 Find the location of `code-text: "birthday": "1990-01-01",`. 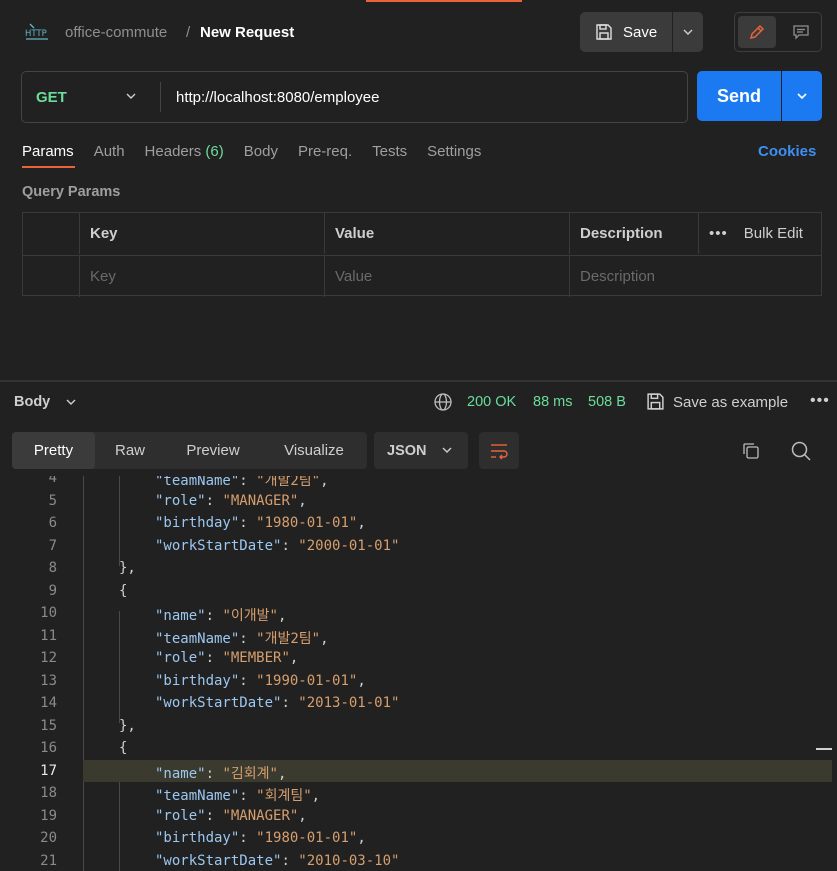

code-text: "birthday": "1990-01-01", is located at coordinates (260, 681).